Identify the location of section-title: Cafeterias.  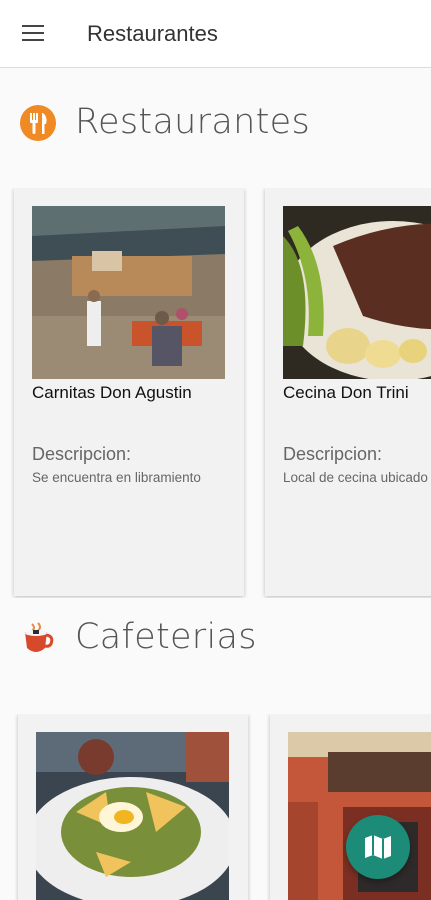
(166, 637).